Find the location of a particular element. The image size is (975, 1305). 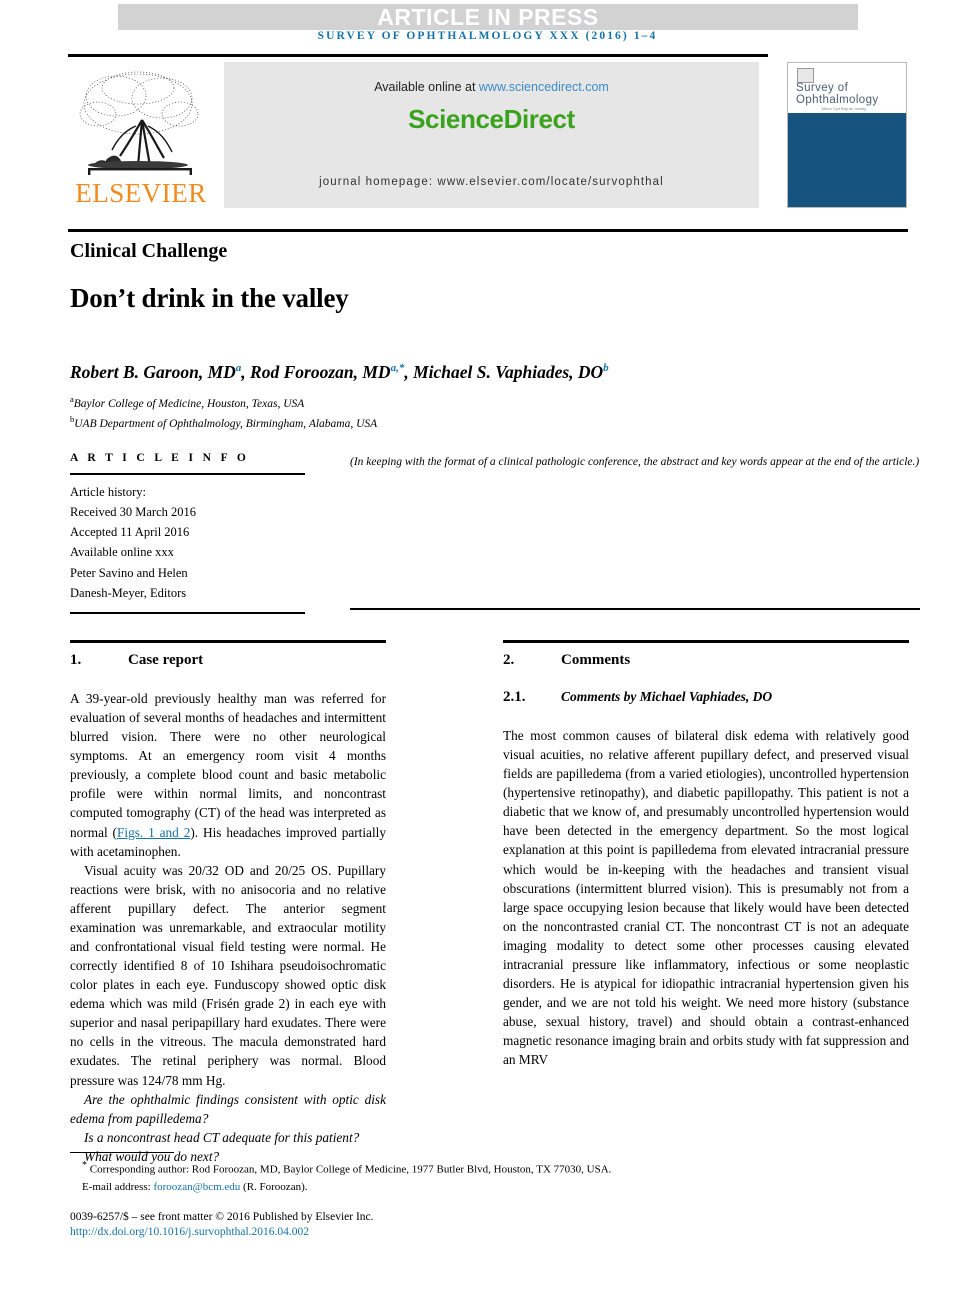

cover-color-block is located at coordinates (847, 160).